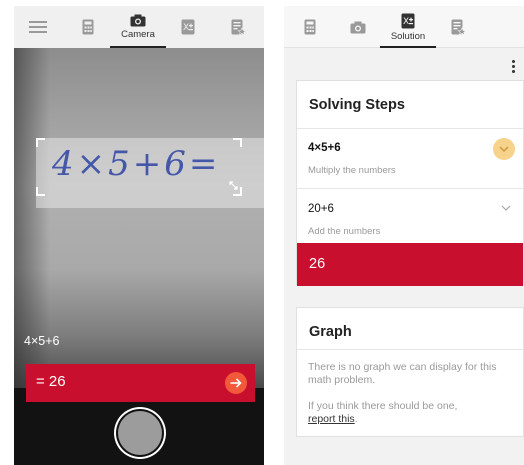 The width and height of the screenshot is (524, 465). Describe the element at coordinates (233, 185) in the screenshot. I see `resize-handle-icon` at that location.